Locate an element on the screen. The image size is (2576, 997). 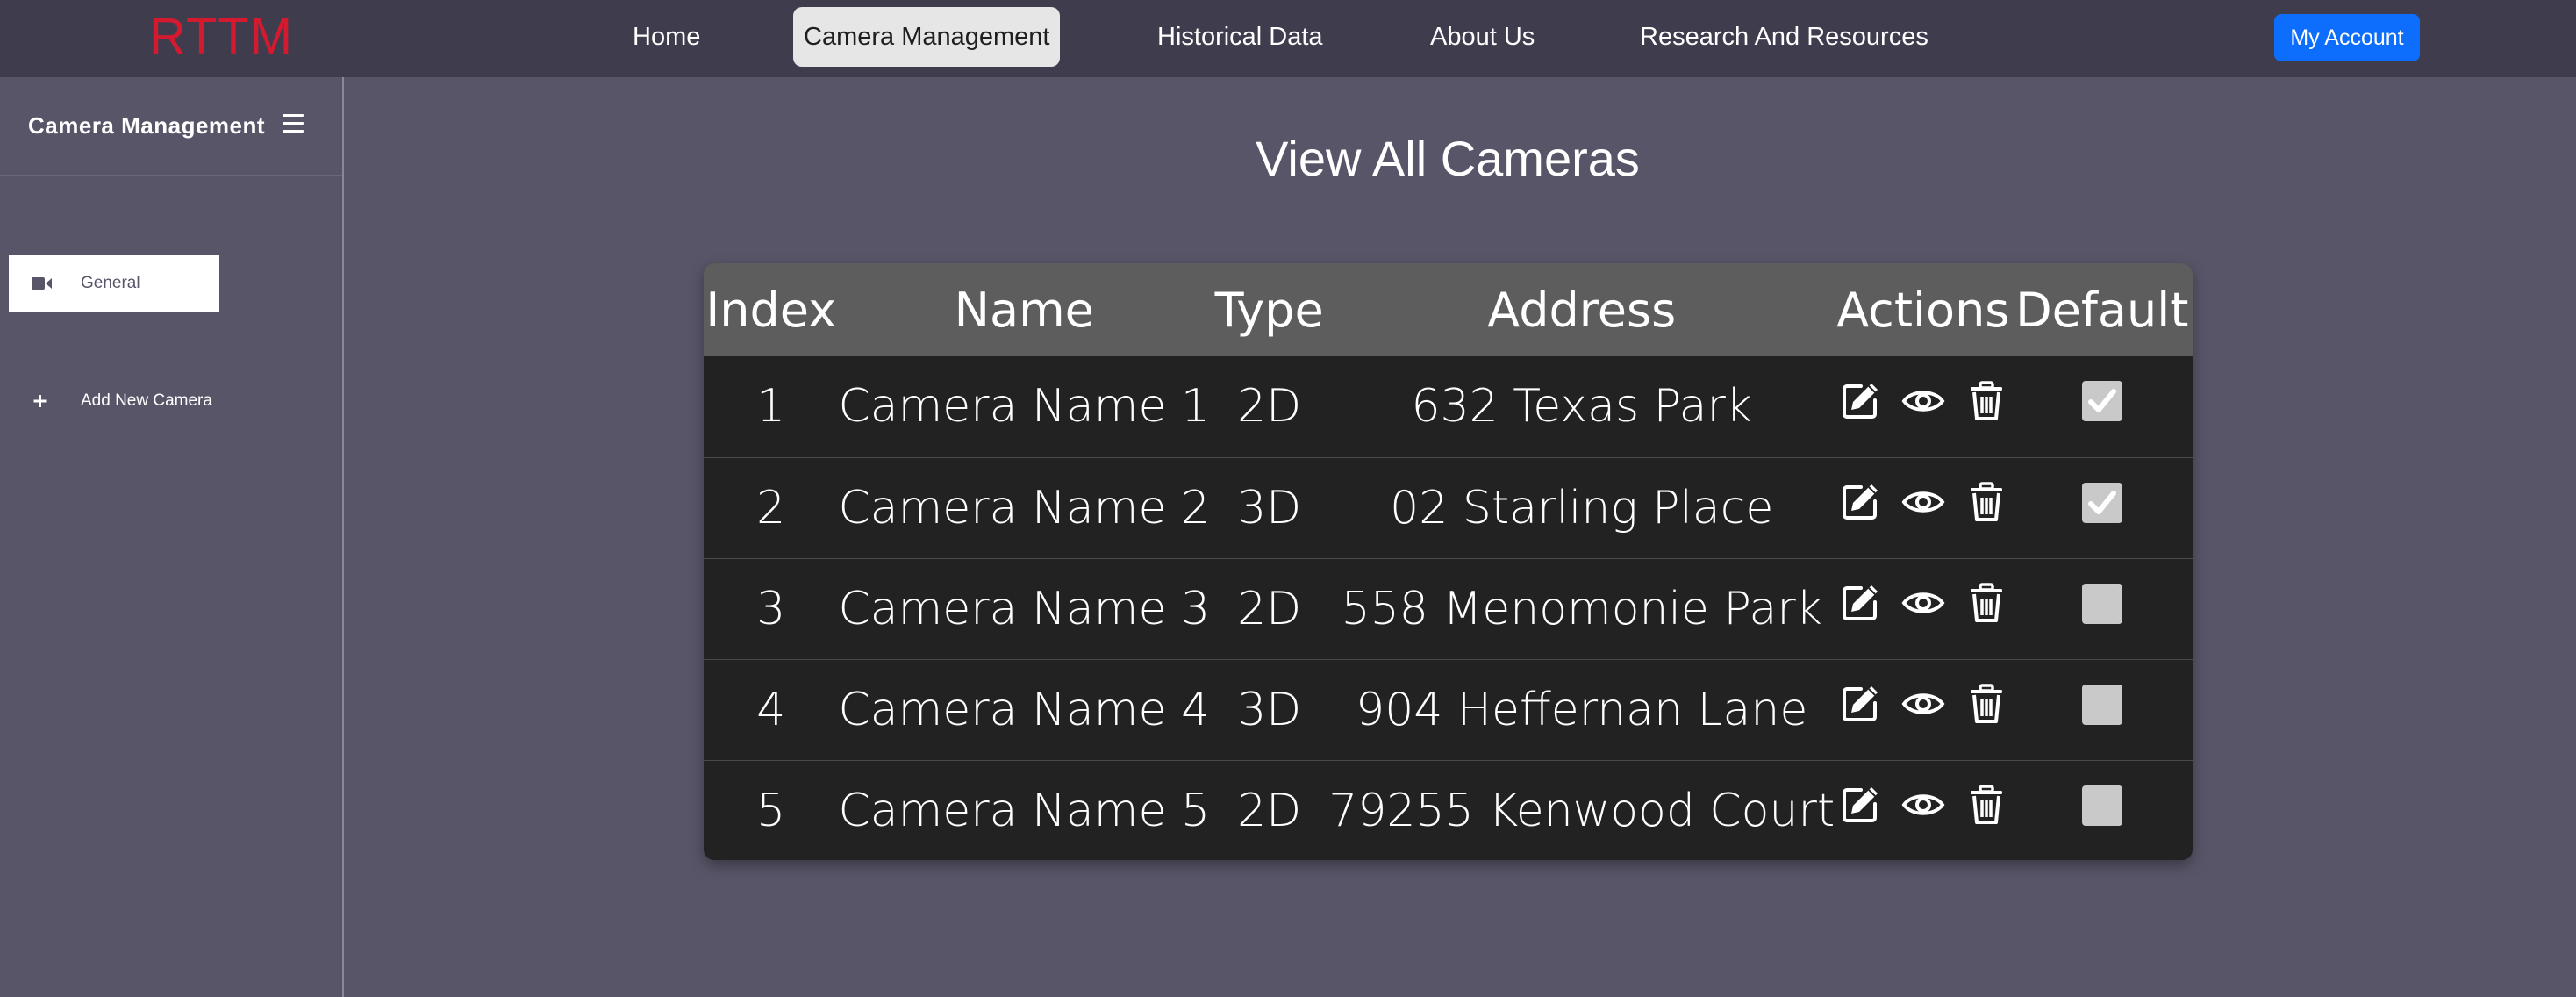
table-row: 2 Camera Name 2 3D 02 Starling Place is located at coordinates (1448, 507).